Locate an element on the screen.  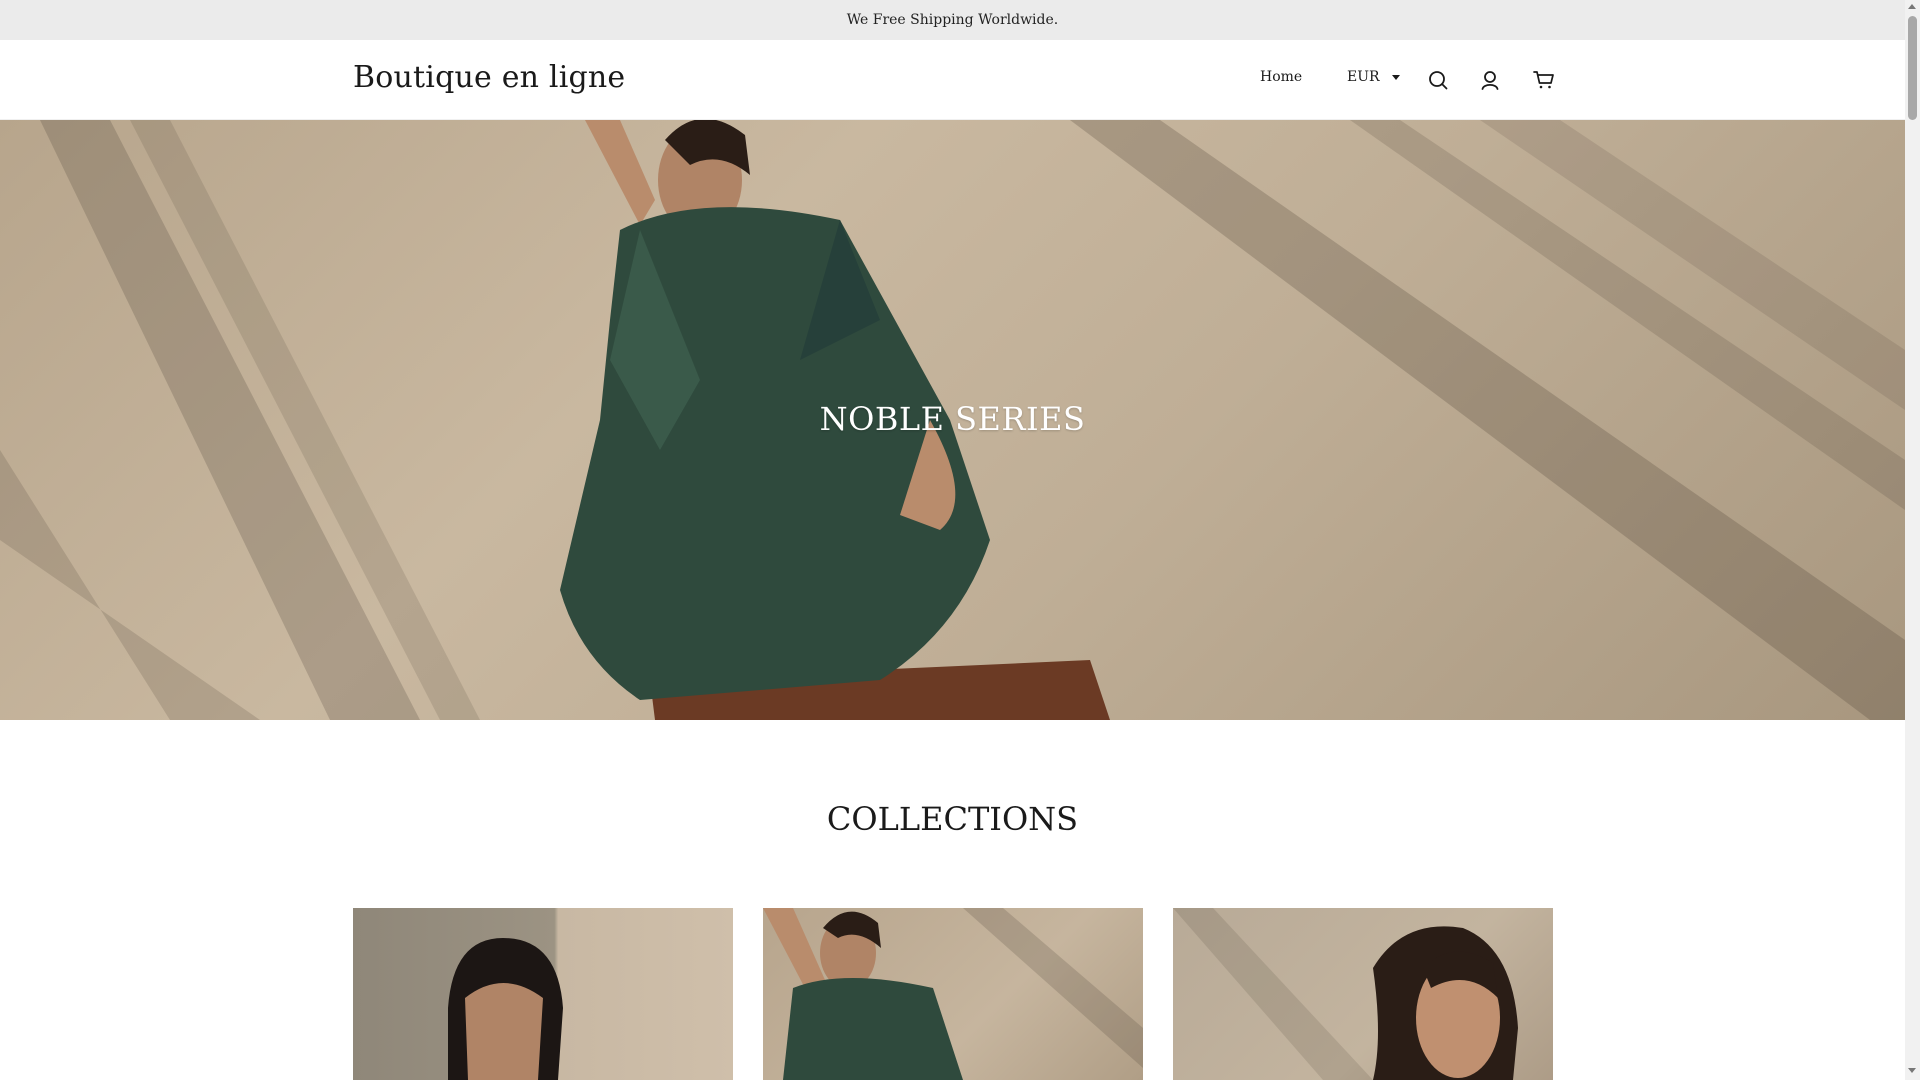
announcement-text: We Free Shipping Worldwide. is located at coordinates (952, 20).